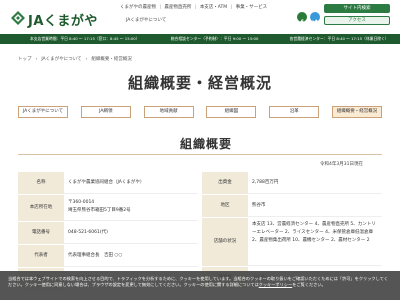  Describe the element at coordinates (356, 112) in the screenshot. I see `tab-overview: 組織概要・経営概況` at that location.